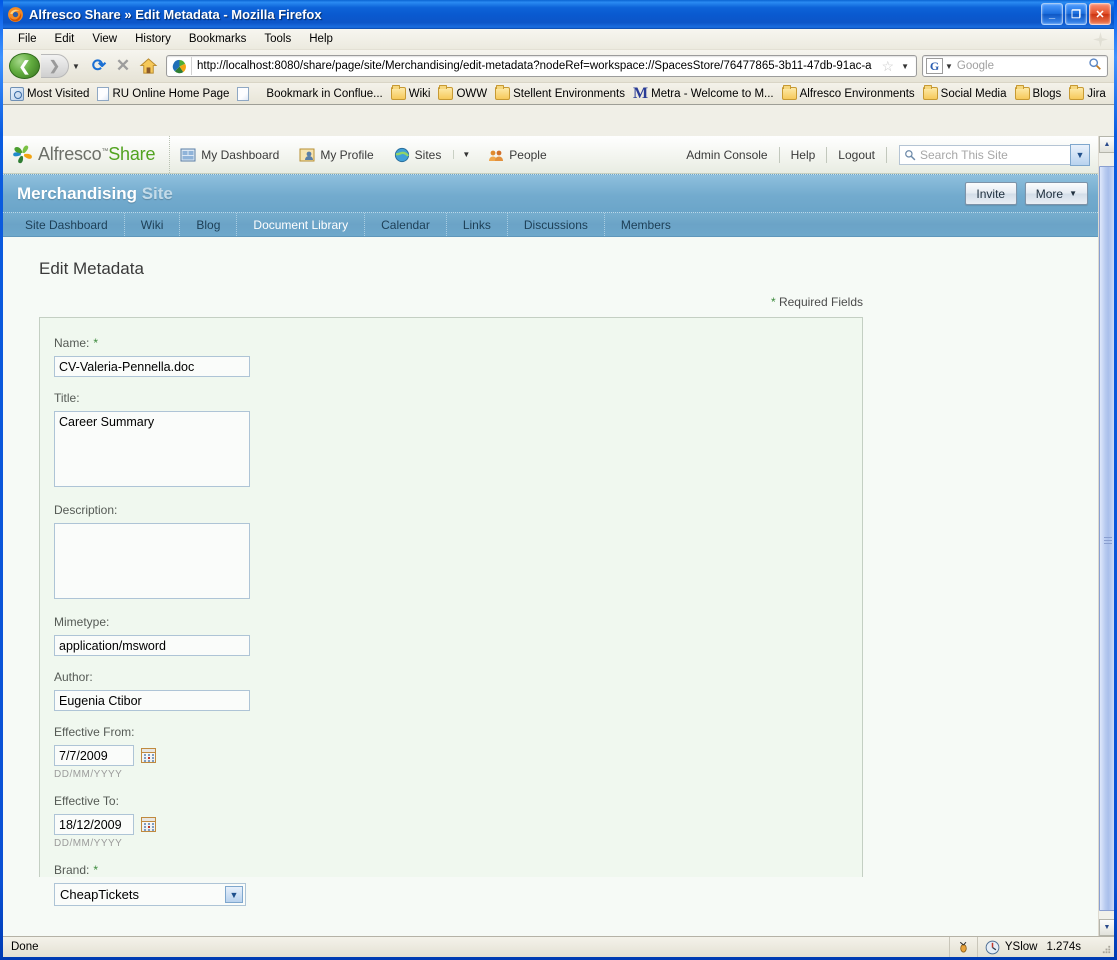 The height and width of the screenshot is (960, 1117). I want to click on title-textarea: Career Summary, so click(152, 449).